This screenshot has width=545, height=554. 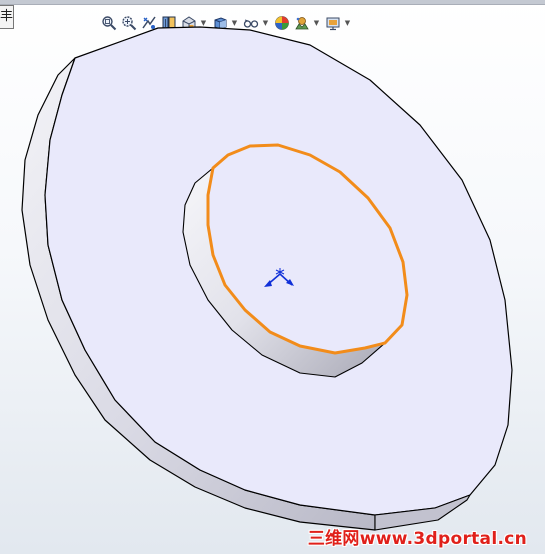 What do you see at coordinates (417, 539) in the screenshot?
I see `watermark-text: 三维网www.3dportal.cn` at bounding box center [417, 539].